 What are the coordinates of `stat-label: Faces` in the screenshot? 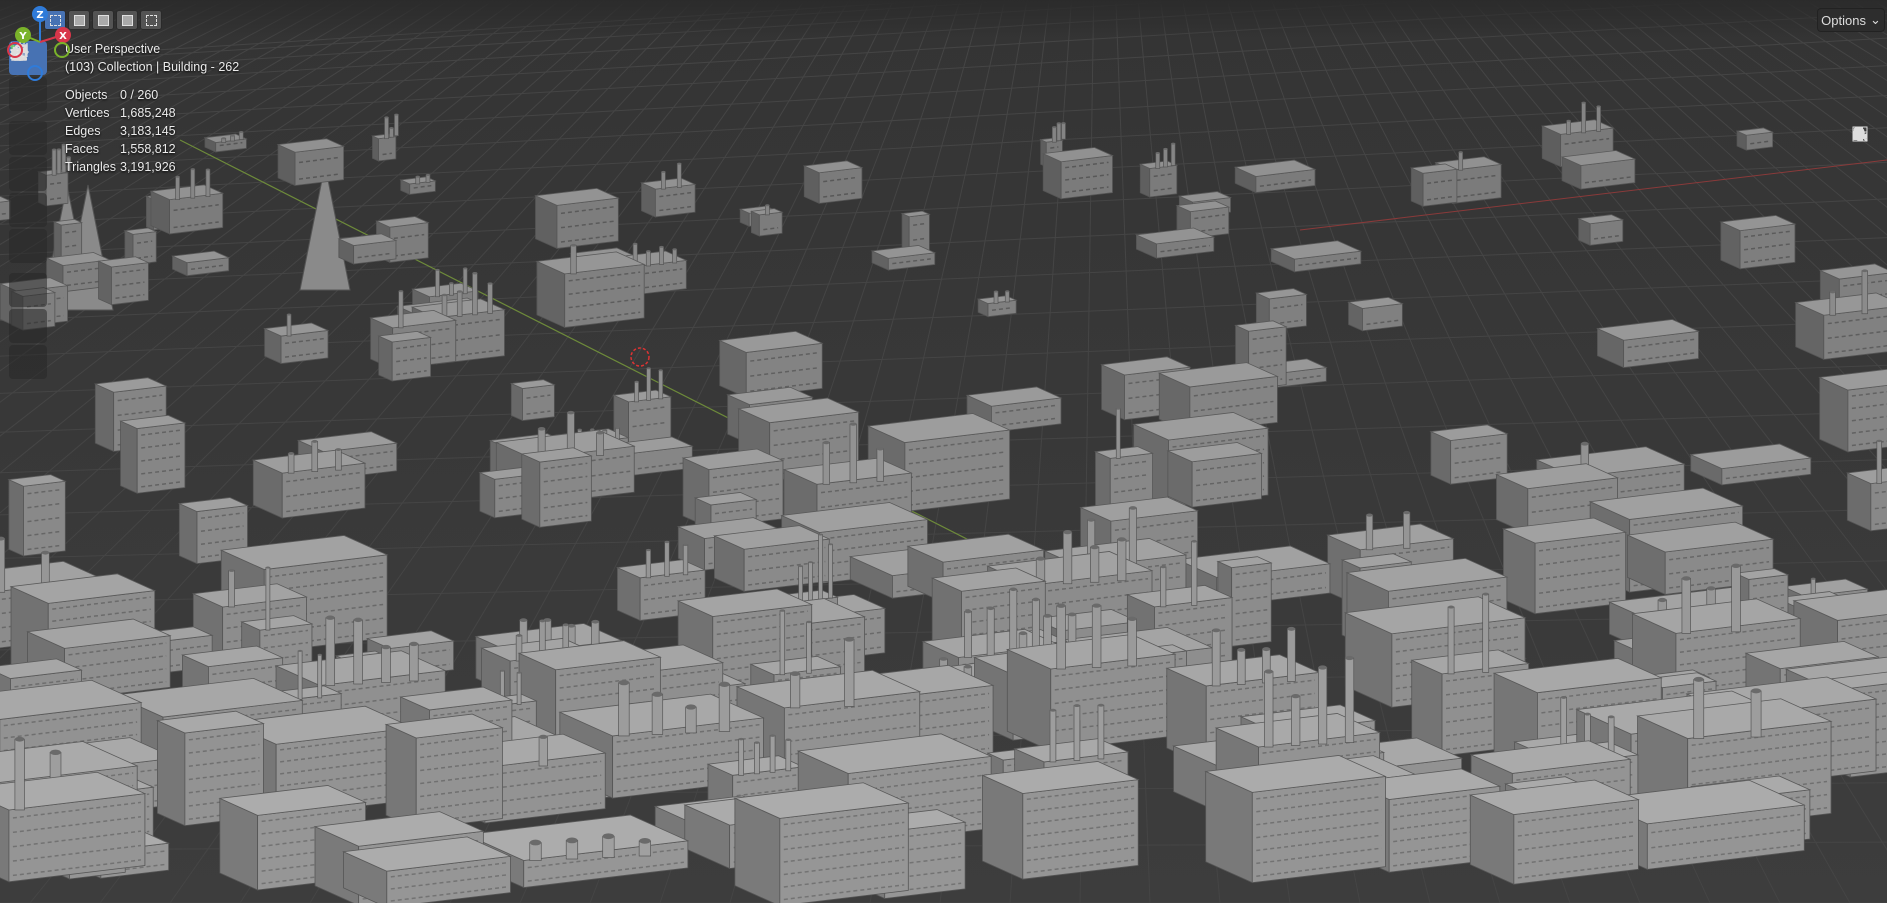 It's located at (82, 149).